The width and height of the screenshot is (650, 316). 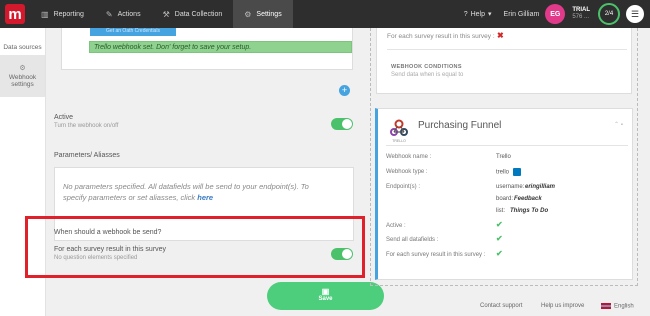 I want to click on menu-icon: ☰, so click(x=635, y=14).